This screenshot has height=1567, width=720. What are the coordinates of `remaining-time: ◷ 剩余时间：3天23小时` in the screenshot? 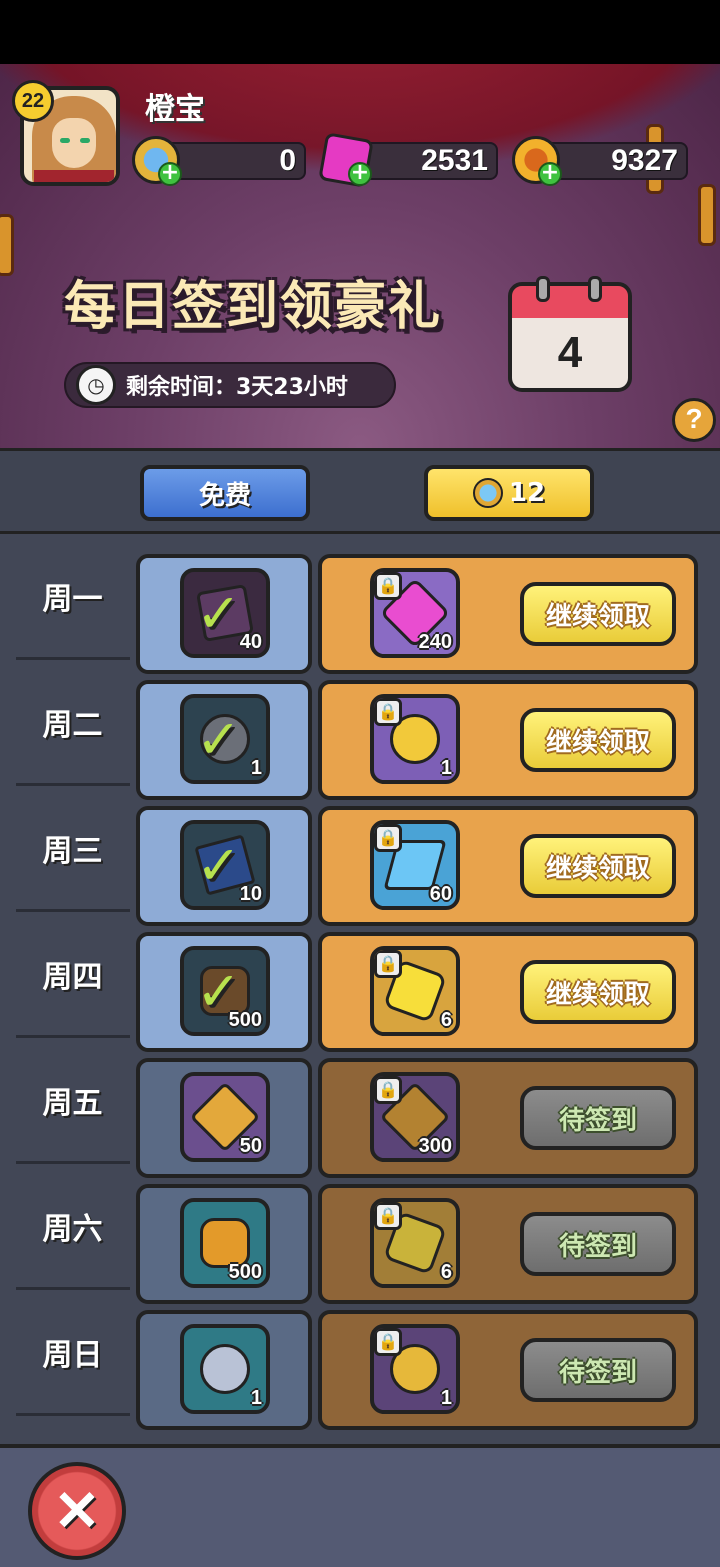 It's located at (230, 385).